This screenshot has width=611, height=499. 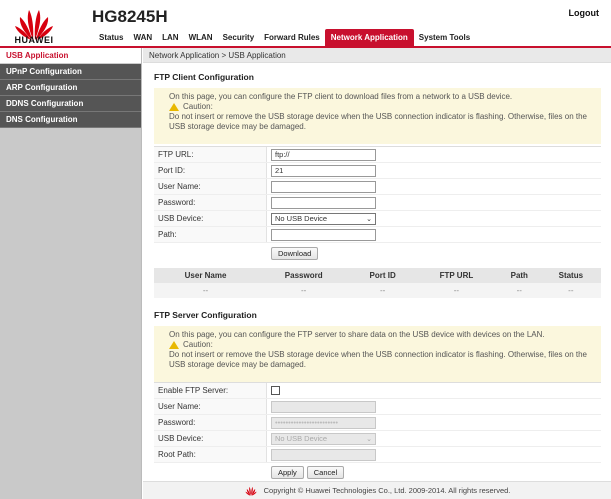 I want to click on nav-forward-rules: Forward Rules, so click(x=292, y=37).